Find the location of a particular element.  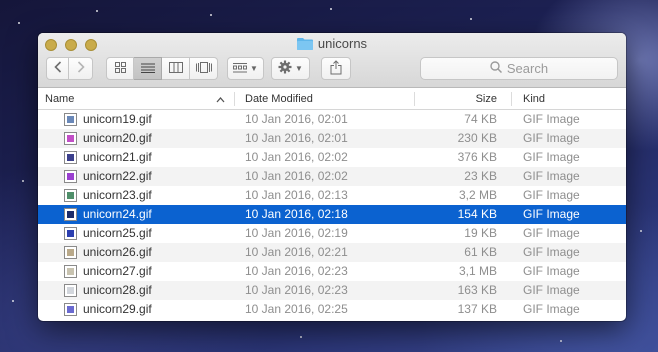

file-date-modified: 10 Jan 2016, 02:13 is located at coordinates (296, 195).